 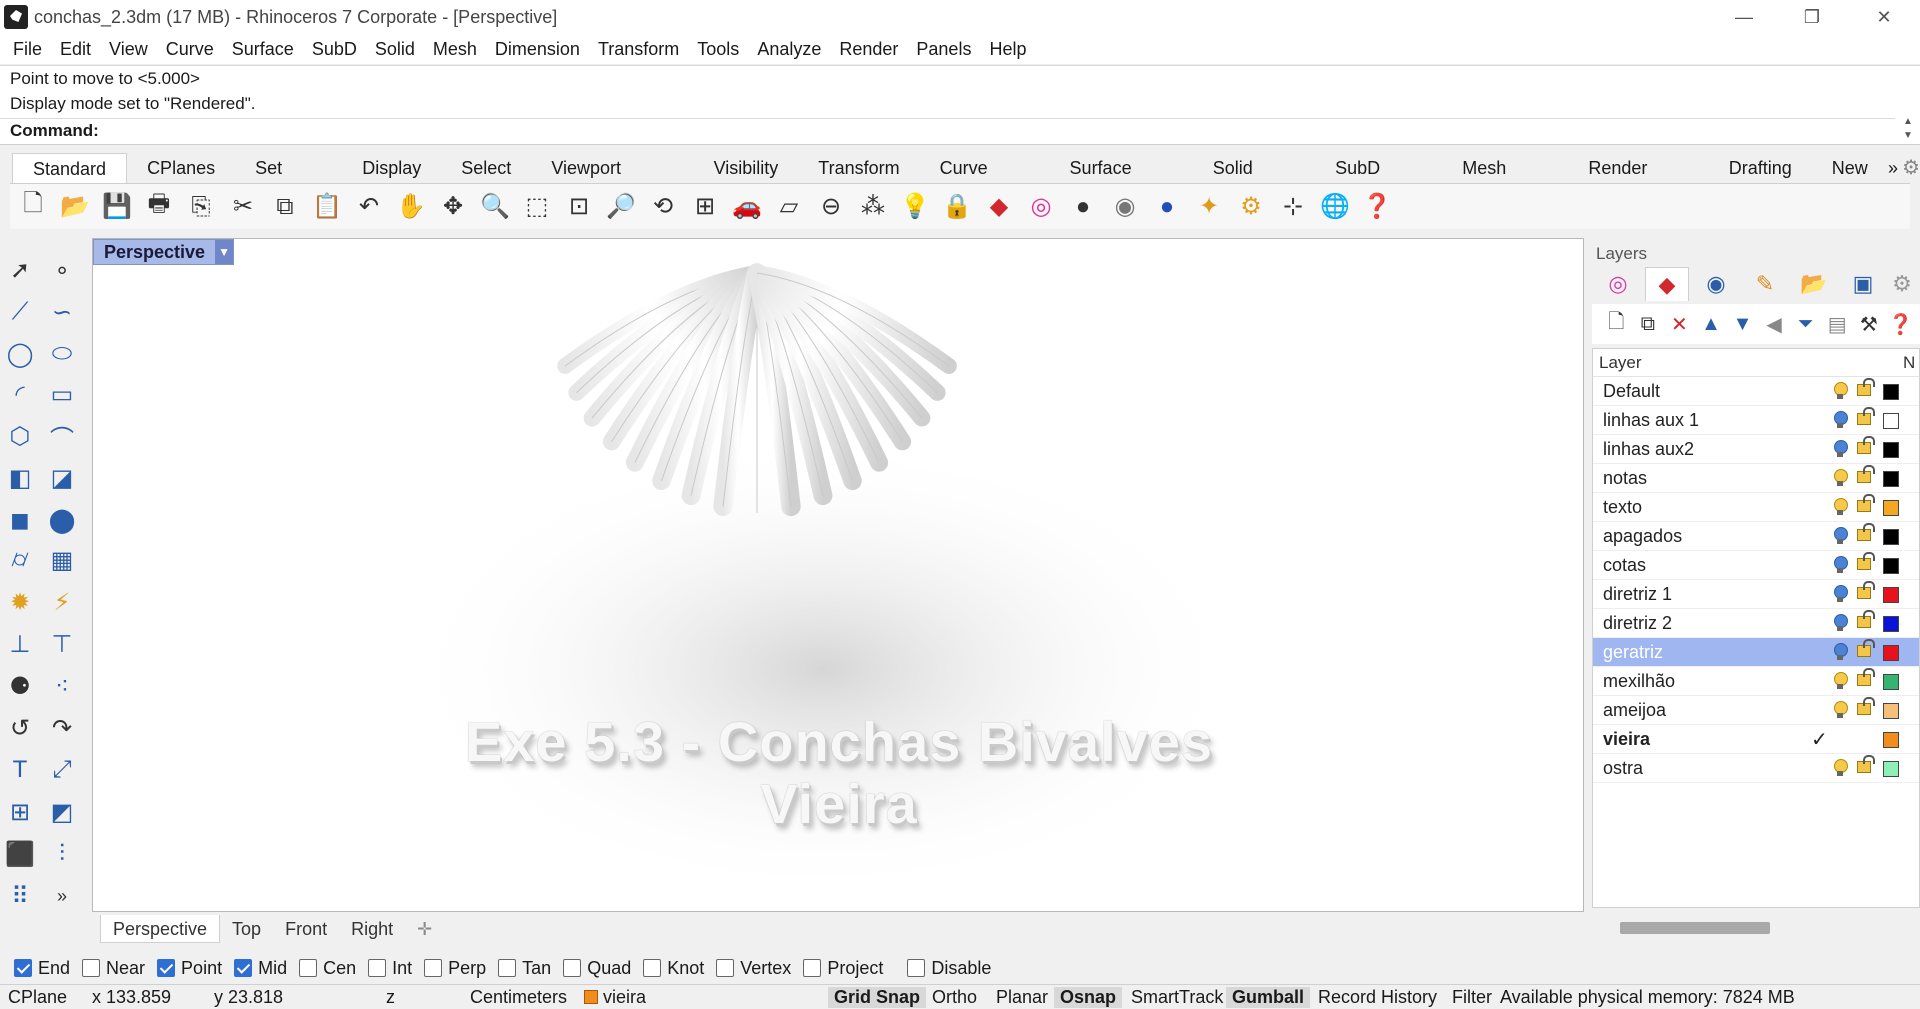 What do you see at coordinates (20, 854) in the screenshot?
I see `solid-box-icon: ⬛` at bounding box center [20, 854].